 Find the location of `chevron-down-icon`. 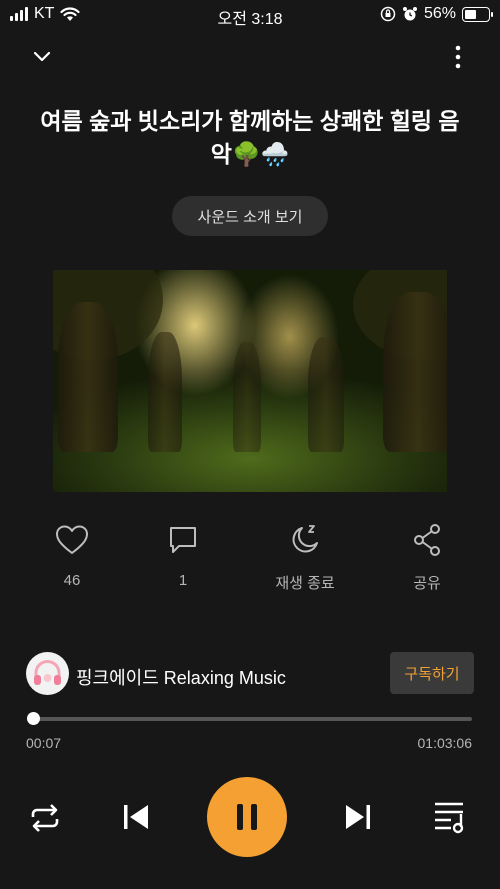

chevron-down-icon is located at coordinates (42, 56).